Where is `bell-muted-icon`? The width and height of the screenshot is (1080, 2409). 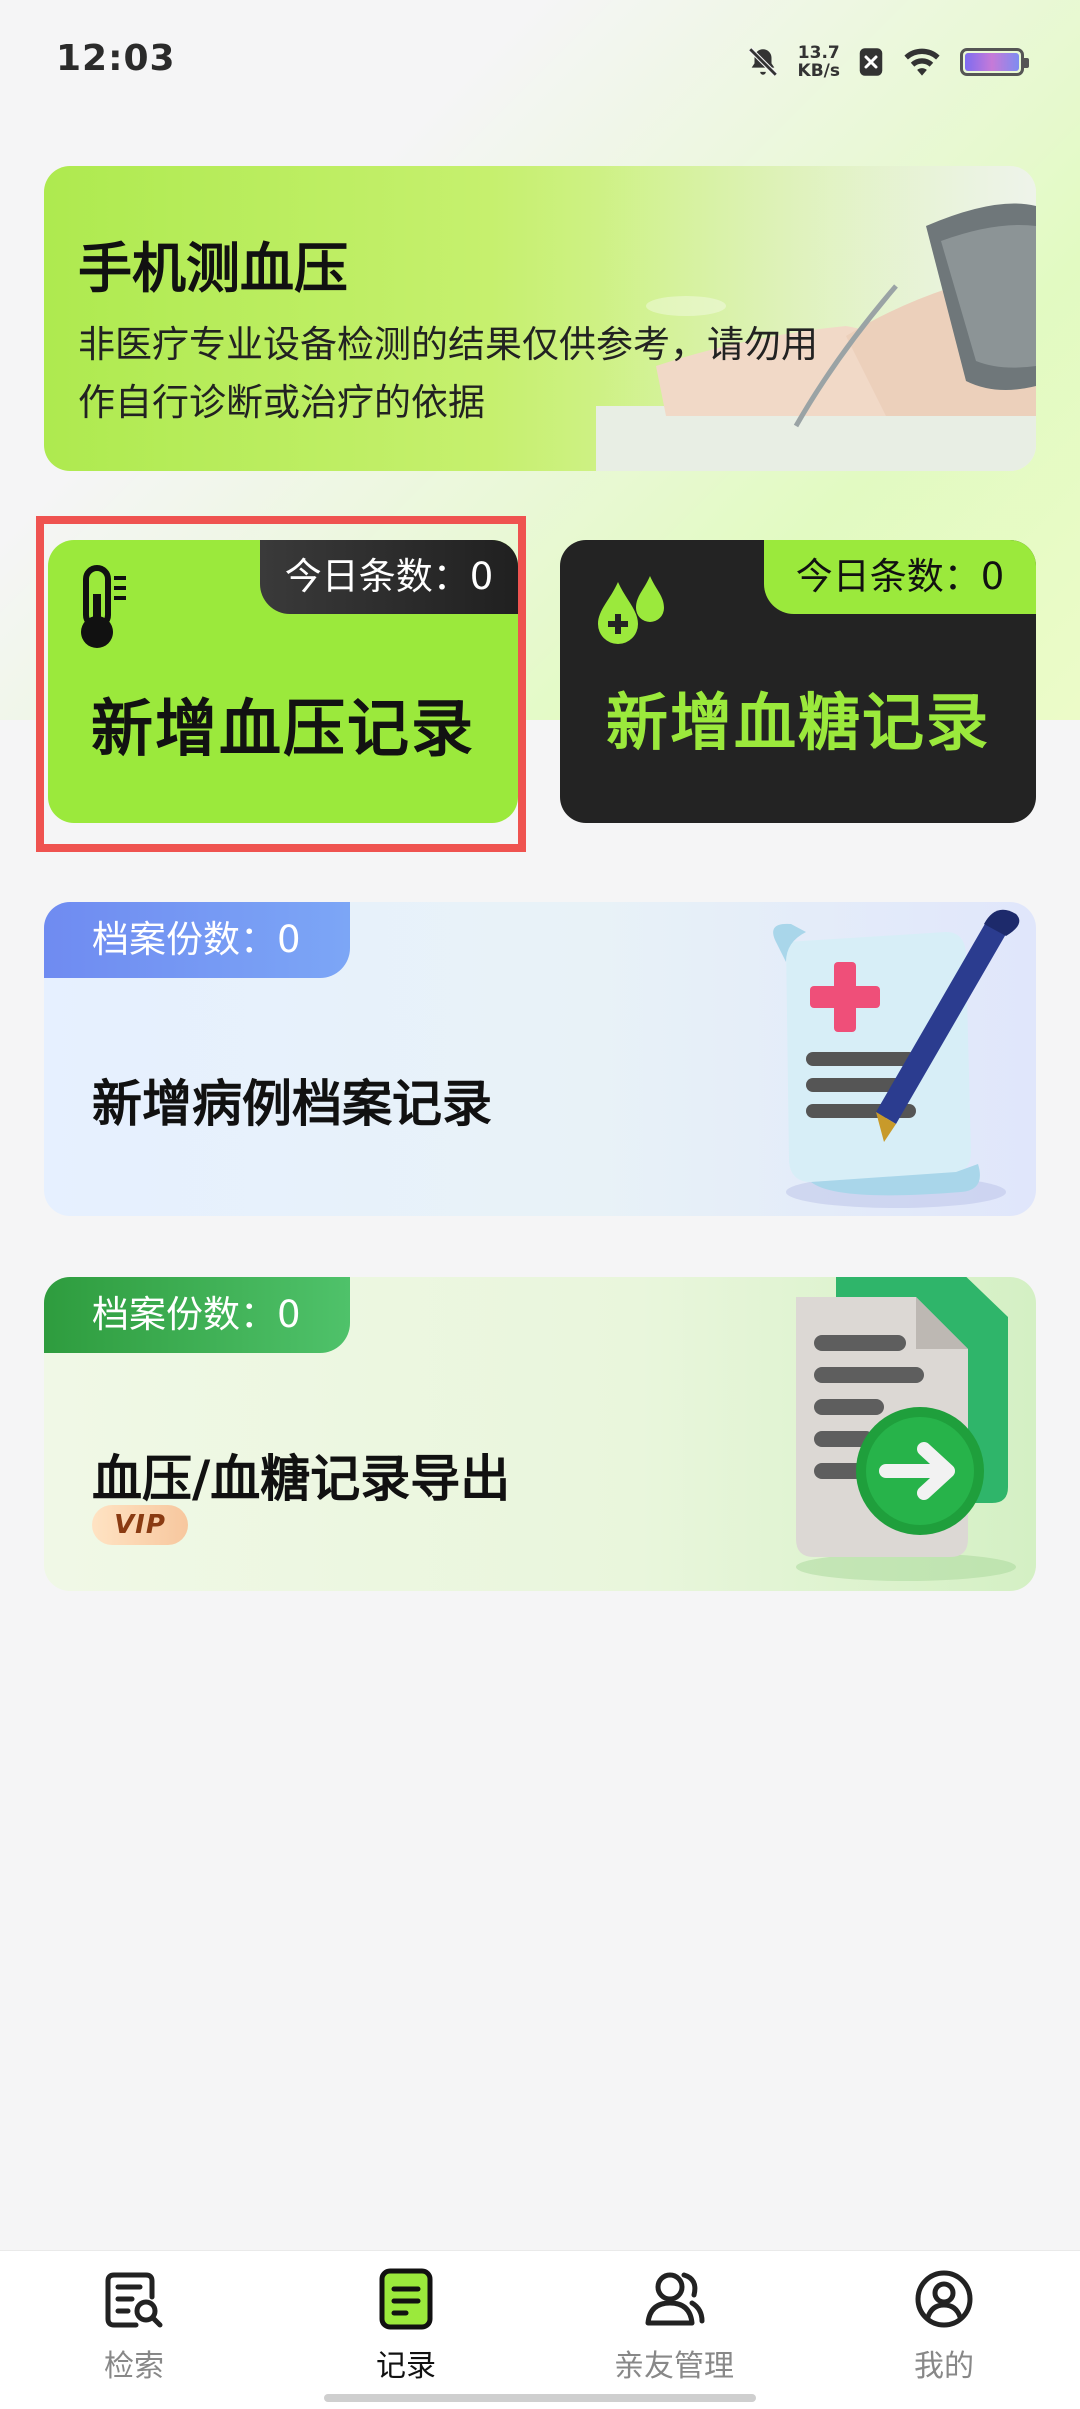
bell-muted-icon is located at coordinates (763, 62).